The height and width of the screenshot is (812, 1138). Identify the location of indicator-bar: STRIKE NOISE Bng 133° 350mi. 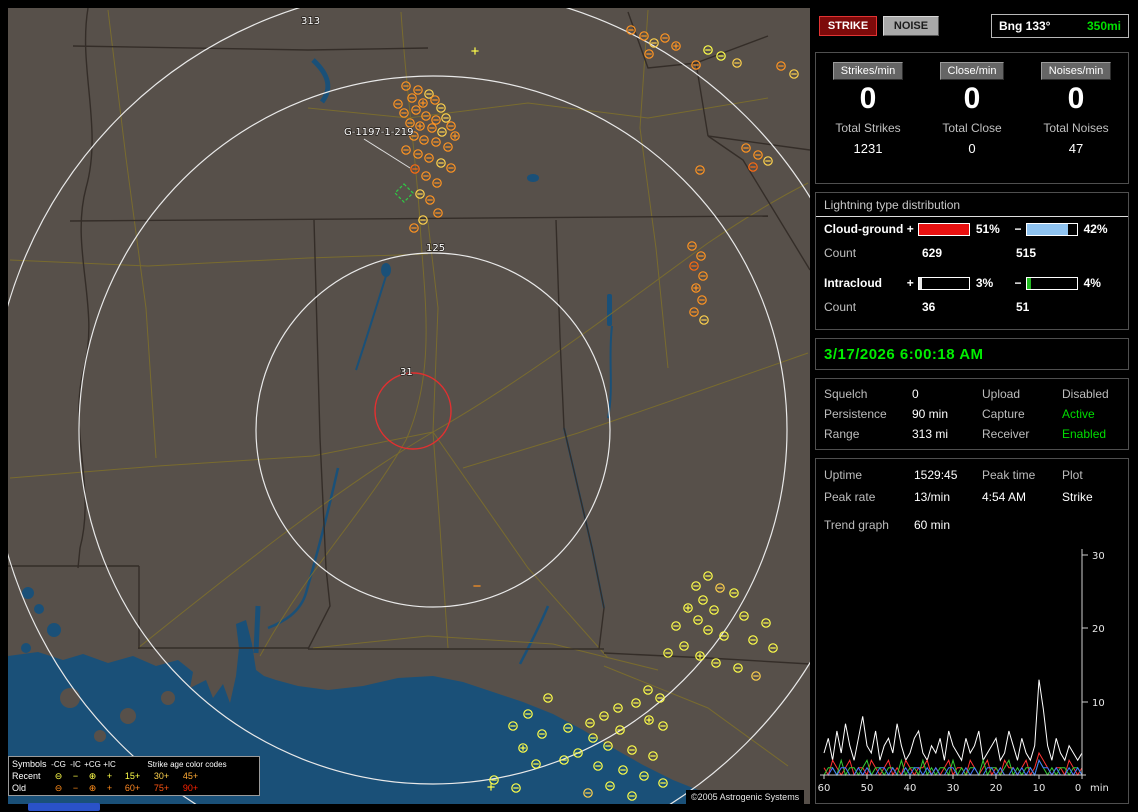
(972, 27).